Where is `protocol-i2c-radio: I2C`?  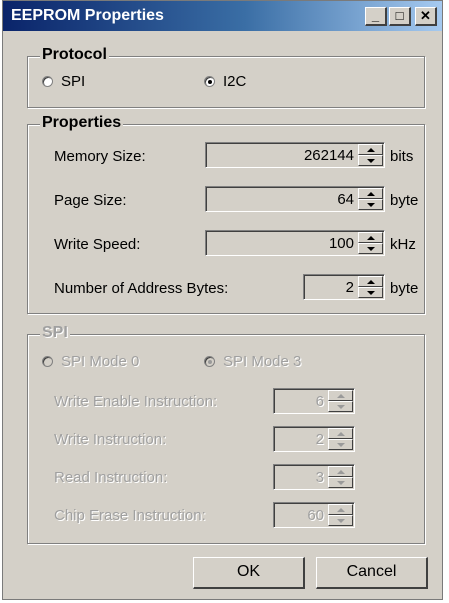 protocol-i2c-radio: I2C is located at coordinates (225, 81).